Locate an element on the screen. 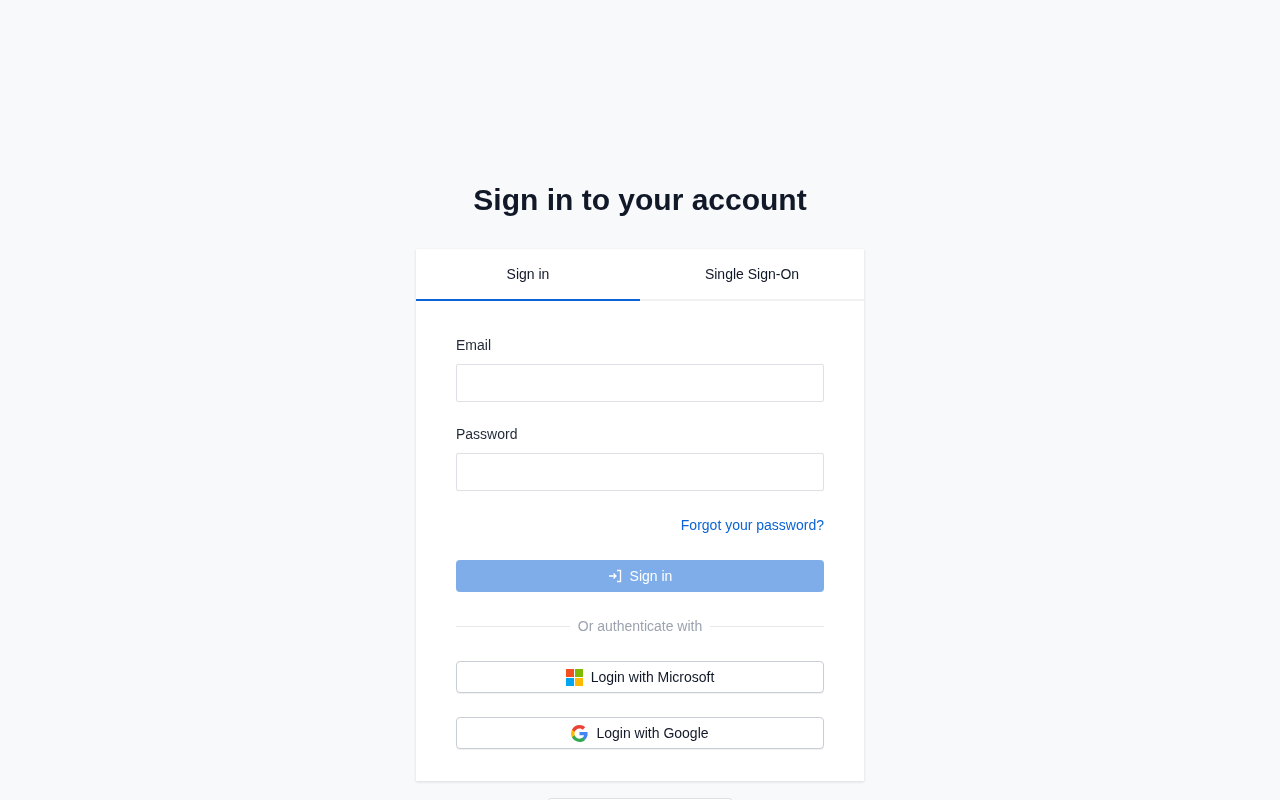  email-field is located at coordinates (640, 383).